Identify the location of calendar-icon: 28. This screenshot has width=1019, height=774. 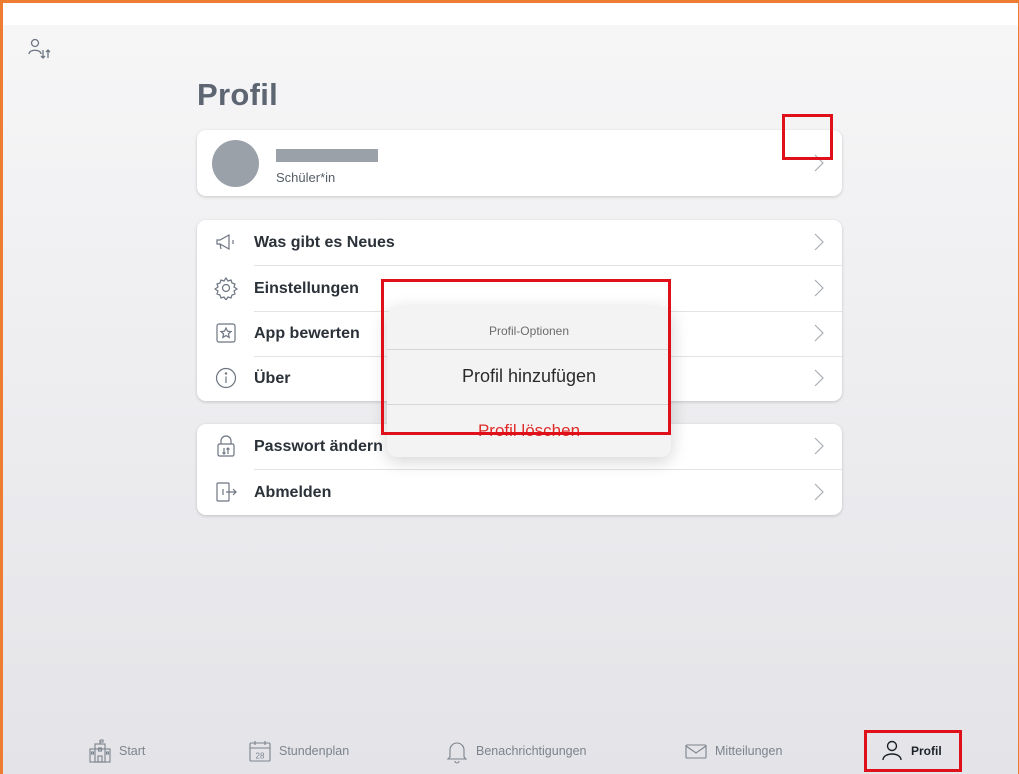
(260, 751).